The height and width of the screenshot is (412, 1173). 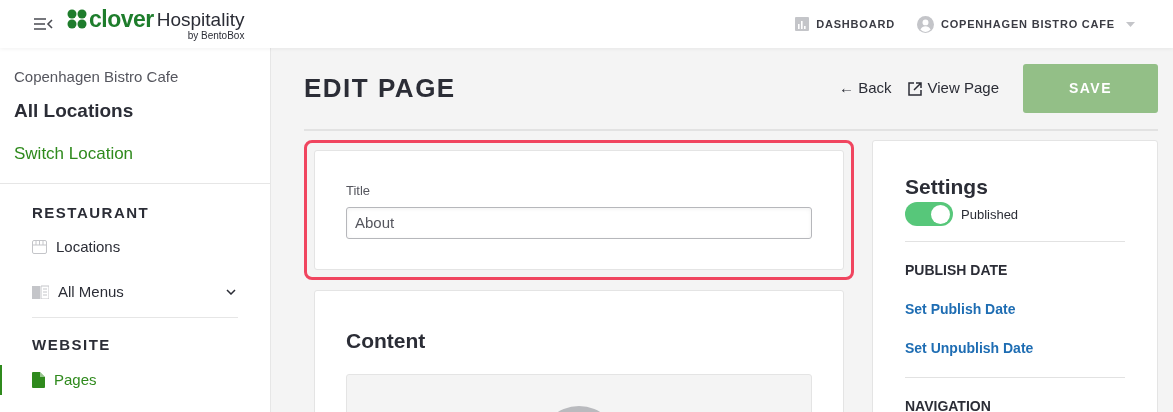 What do you see at coordinates (40, 291) in the screenshot?
I see `book-icon` at bounding box center [40, 291].